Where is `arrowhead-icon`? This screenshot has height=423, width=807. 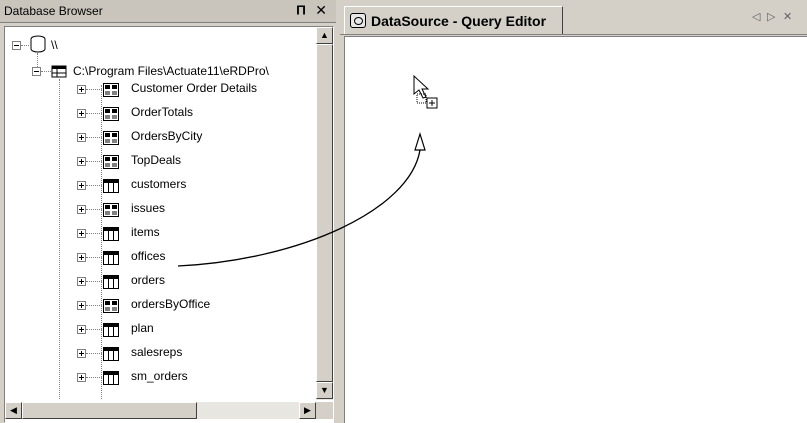 arrowhead-icon is located at coordinates (420, 141).